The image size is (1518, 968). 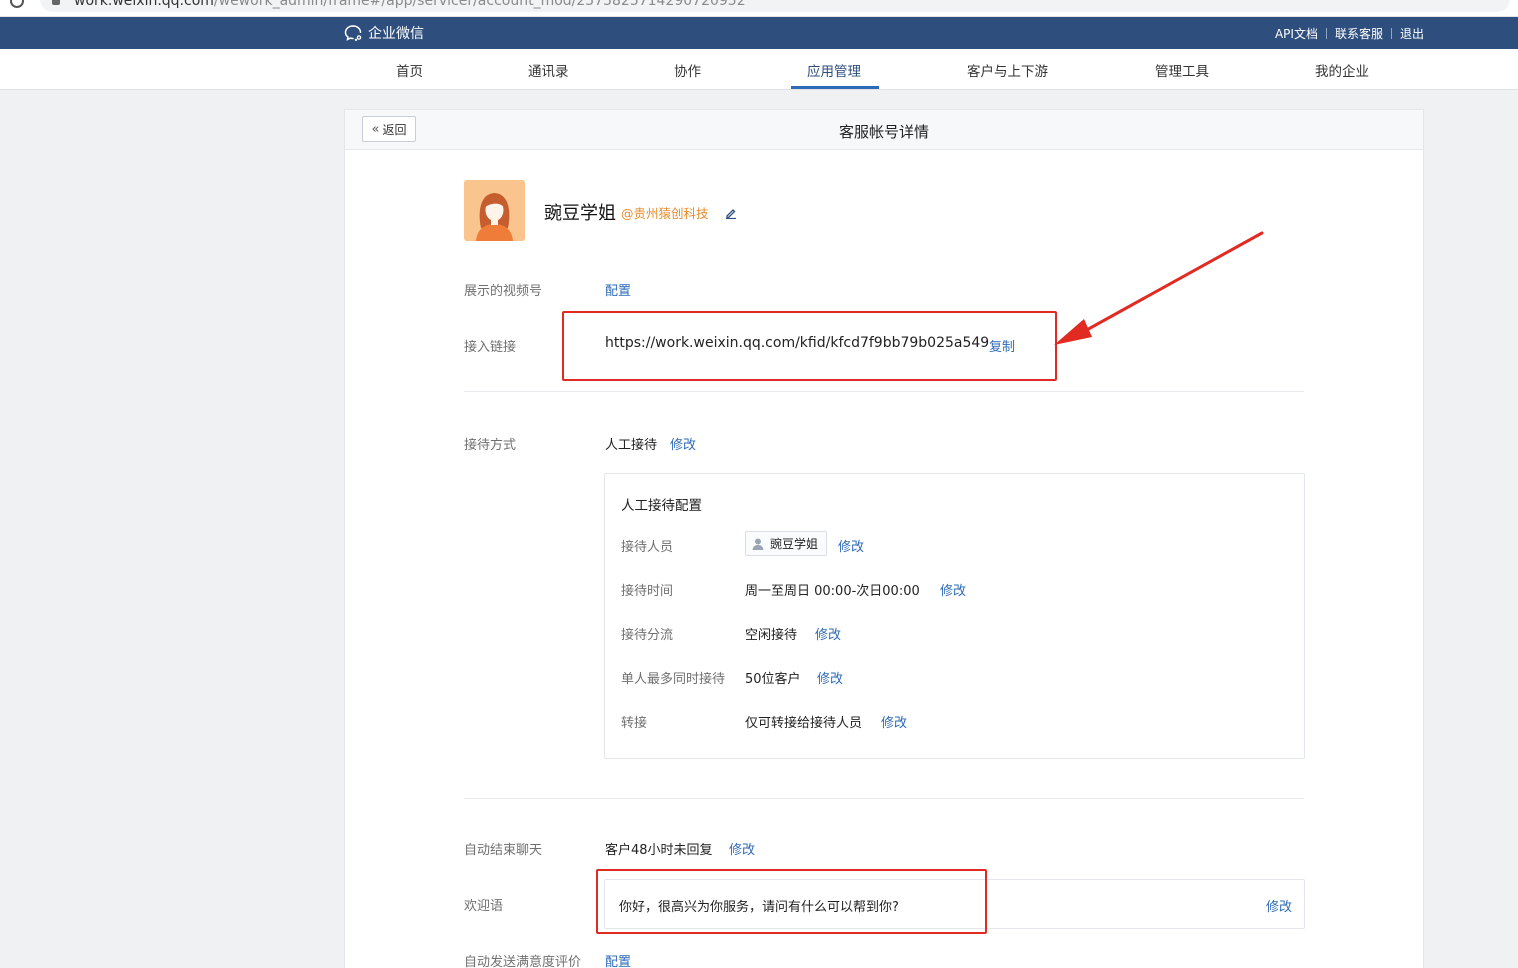 I want to click on auto-end-label: 自动结束聊天, so click(x=503, y=850).